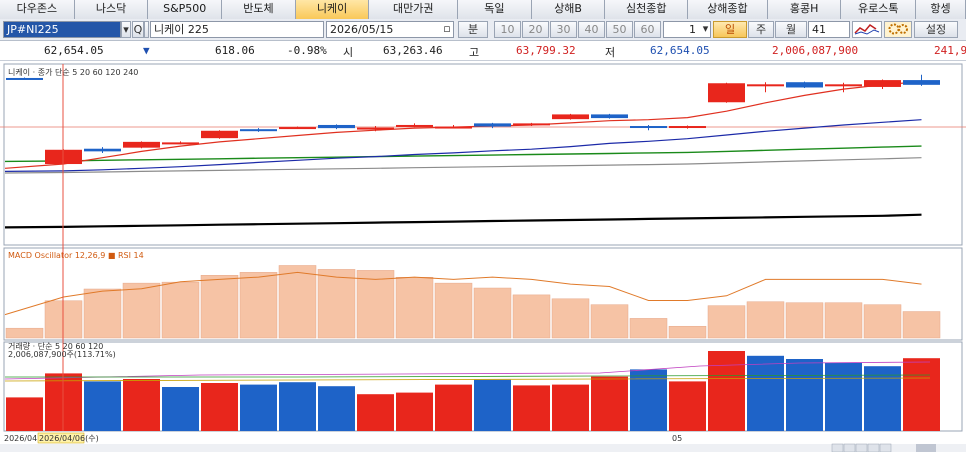 This screenshot has width=966, height=452. What do you see at coordinates (235, 50) in the screenshot?
I see `price-change: 618.06` at bounding box center [235, 50].